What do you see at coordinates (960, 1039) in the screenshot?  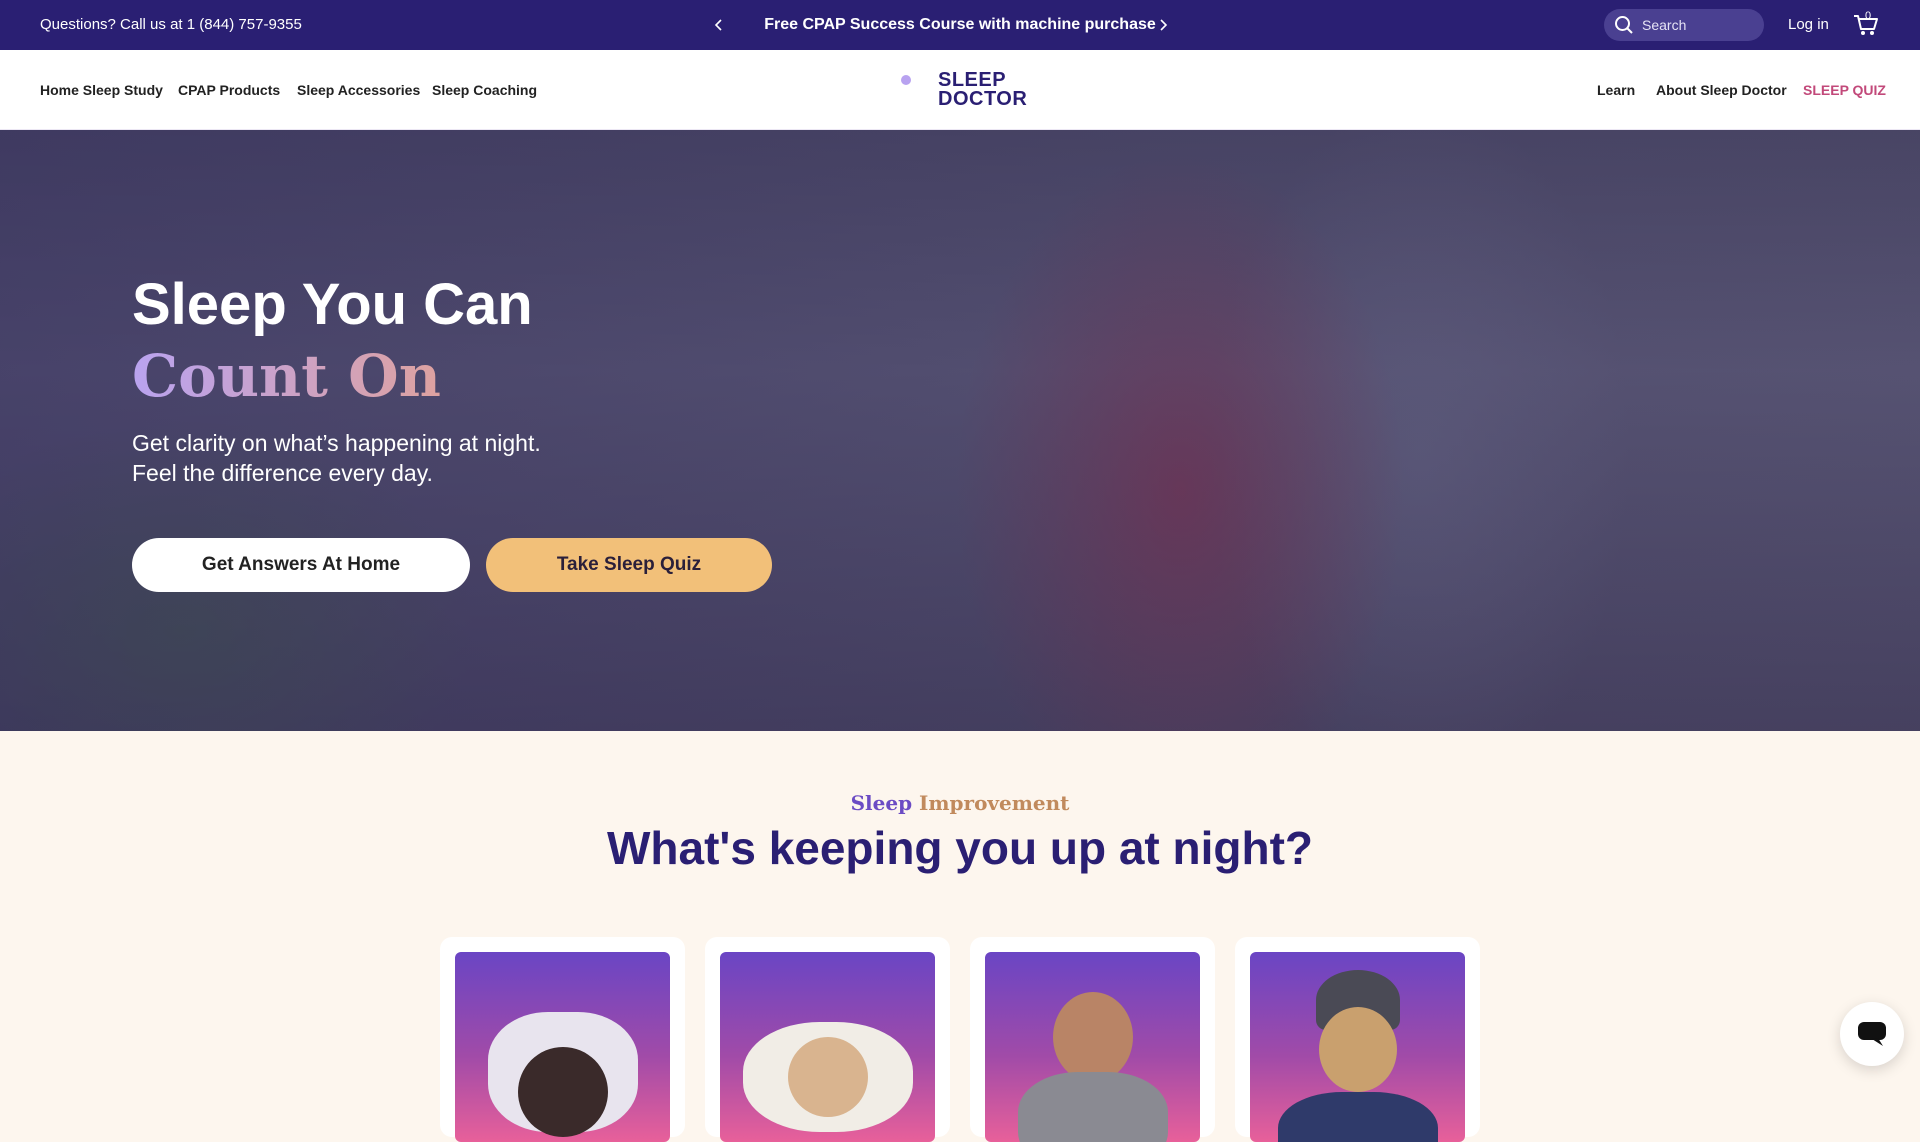 I see `concern-cards` at bounding box center [960, 1039].